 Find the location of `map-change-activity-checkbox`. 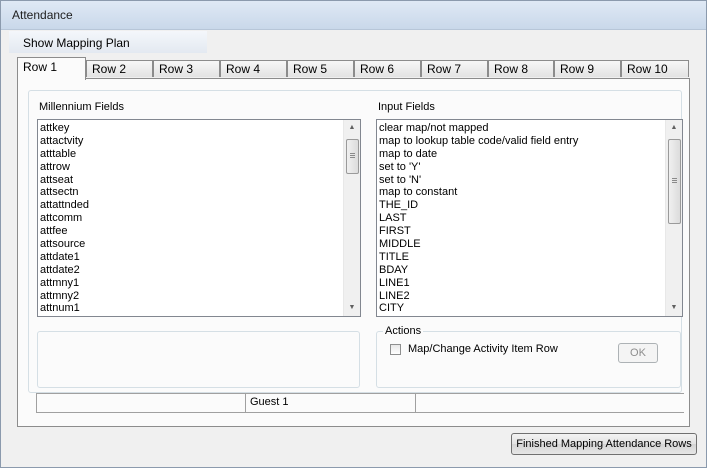

map-change-activity-checkbox is located at coordinates (395, 349).